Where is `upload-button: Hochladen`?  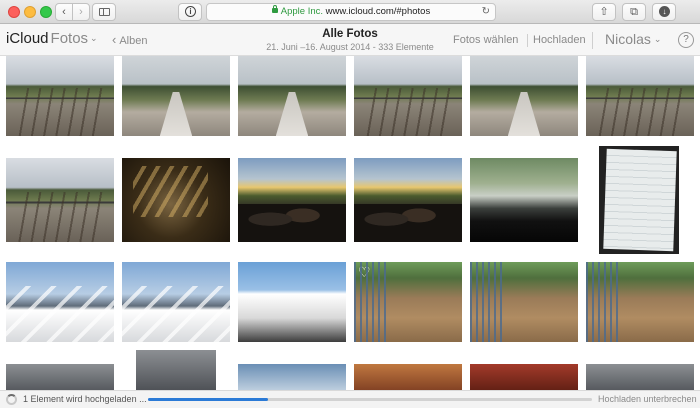 upload-button: Hochladen is located at coordinates (559, 40).